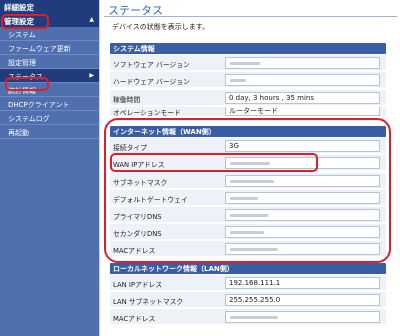 Image resolution: width=400 pixels, height=336 pixels. I want to click on row-label: ソフトウェア バージョン, so click(151, 65).